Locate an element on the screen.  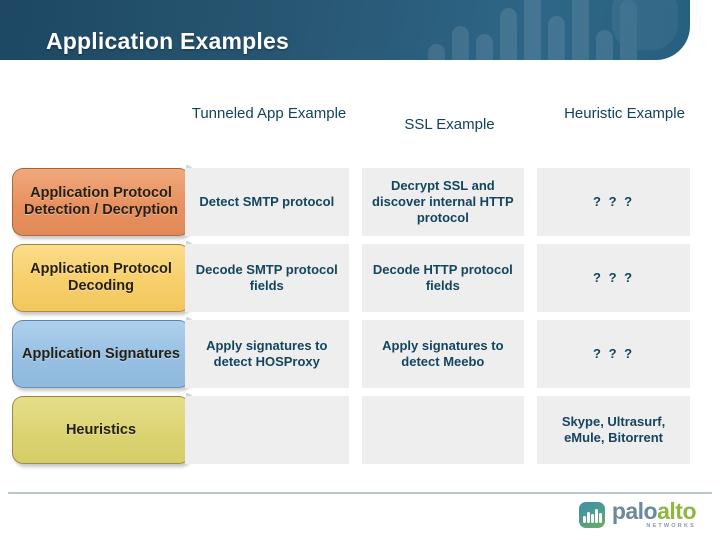
matrix-row: Skype, Ultrasurf, eMule, Bitorrent is located at coordinates (437, 430).